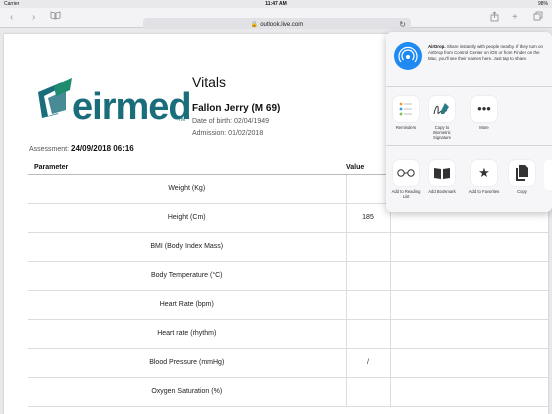  I want to click on airdrop-title: AirDrop., so click(437, 46).